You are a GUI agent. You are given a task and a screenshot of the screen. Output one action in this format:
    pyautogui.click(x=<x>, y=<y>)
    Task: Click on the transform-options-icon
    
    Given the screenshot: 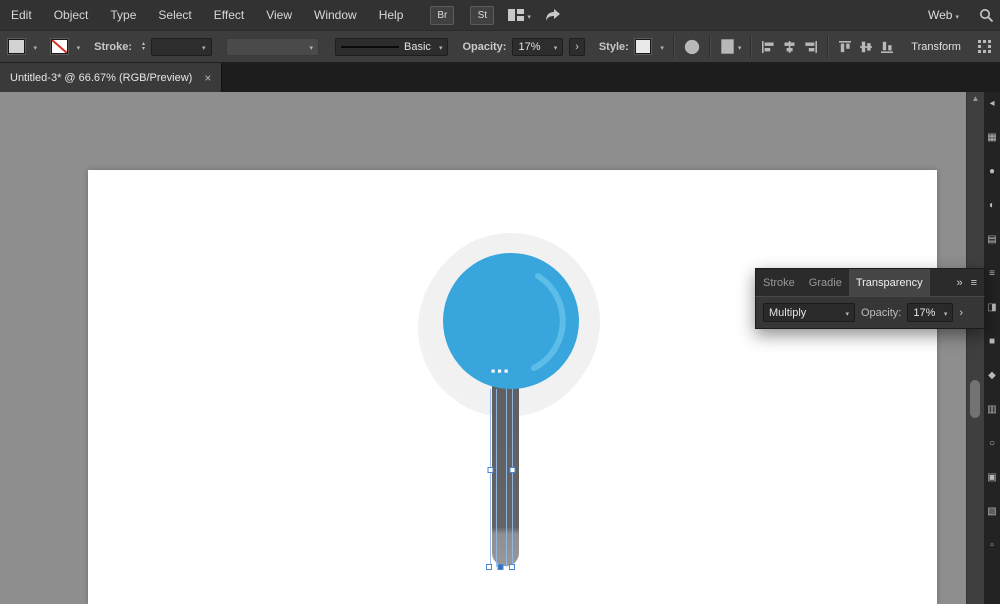 What is the action you would take?
    pyautogui.click(x=984, y=46)
    